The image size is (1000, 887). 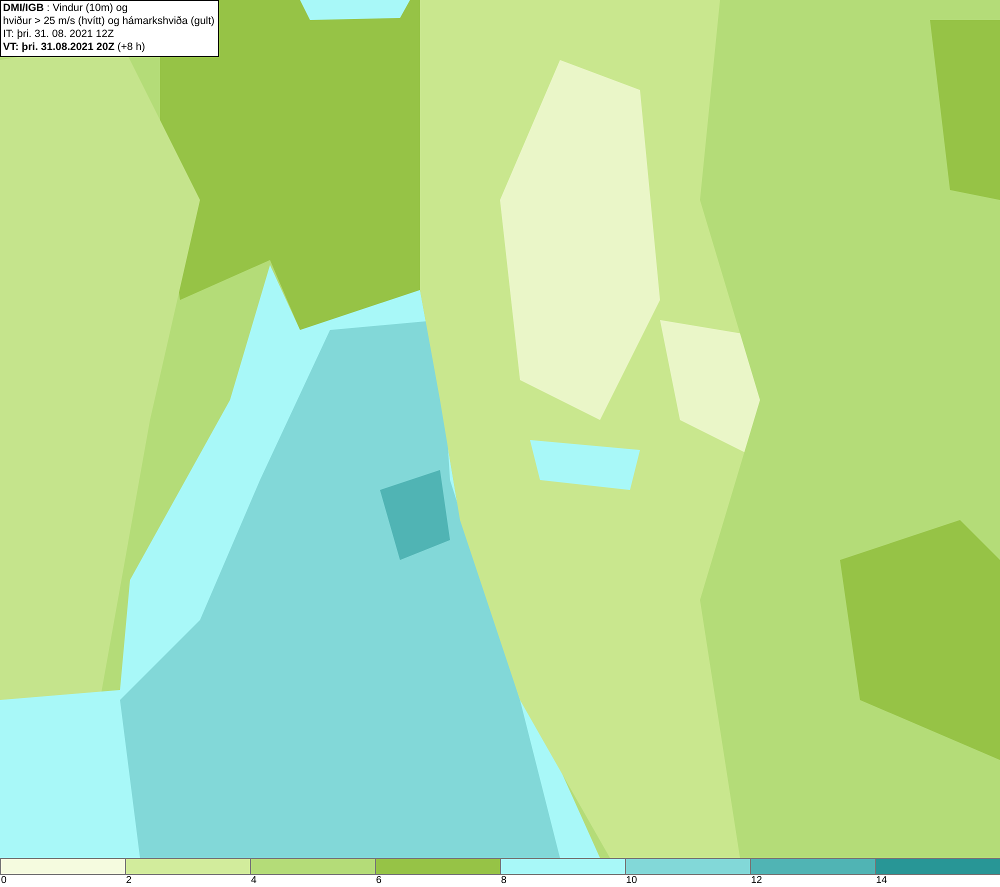 What do you see at coordinates (631, 881) in the screenshot?
I see `legend-tick-label: 10` at bounding box center [631, 881].